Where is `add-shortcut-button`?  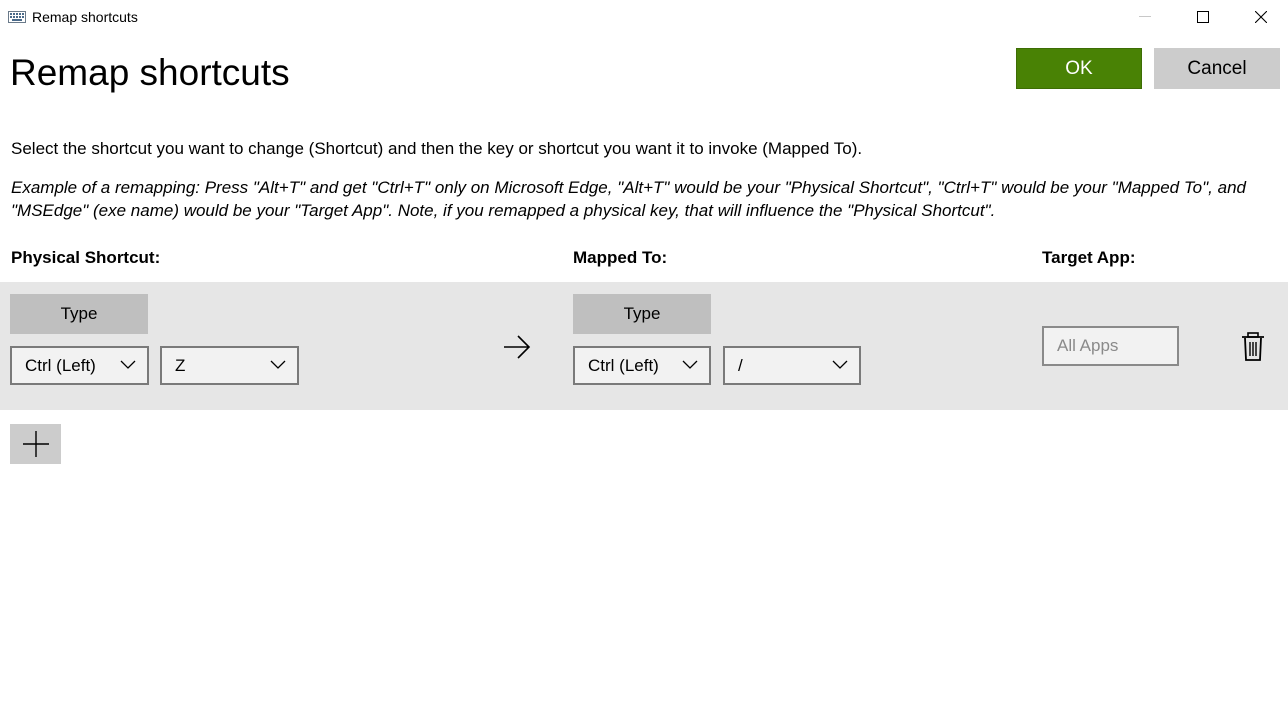
add-shortcut-button is located at coordinates (35, 444).